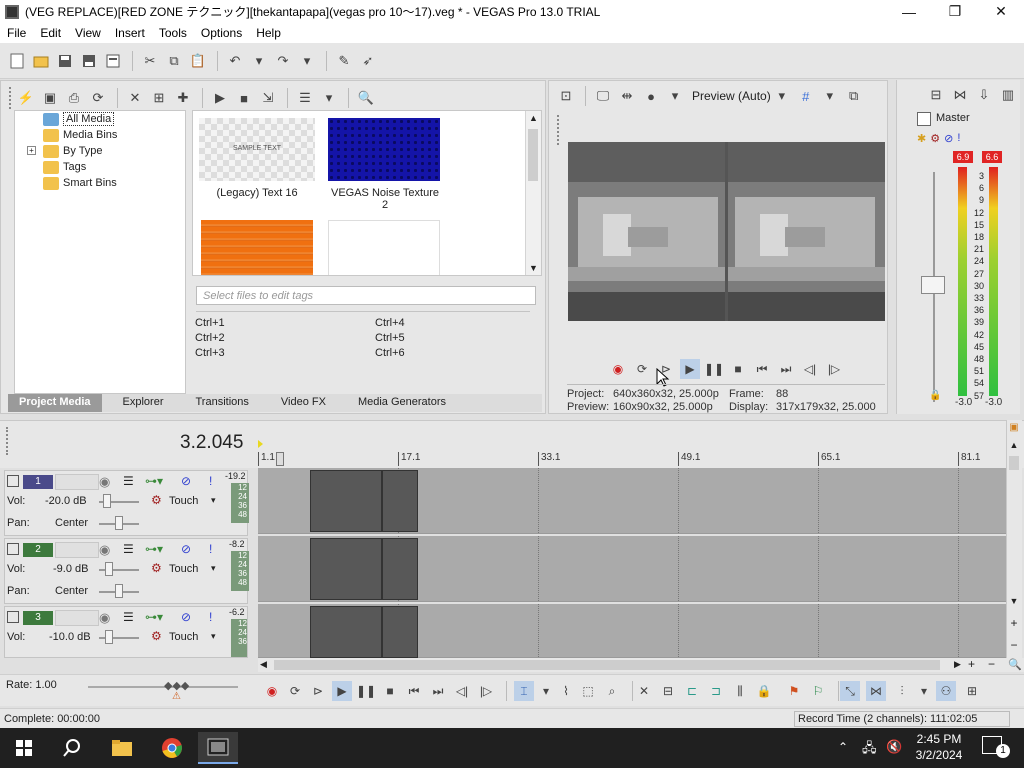 The height and width of the screenshot is (768, 1024). I want to click on next-frame-icon: |▷, so click(834, 369).